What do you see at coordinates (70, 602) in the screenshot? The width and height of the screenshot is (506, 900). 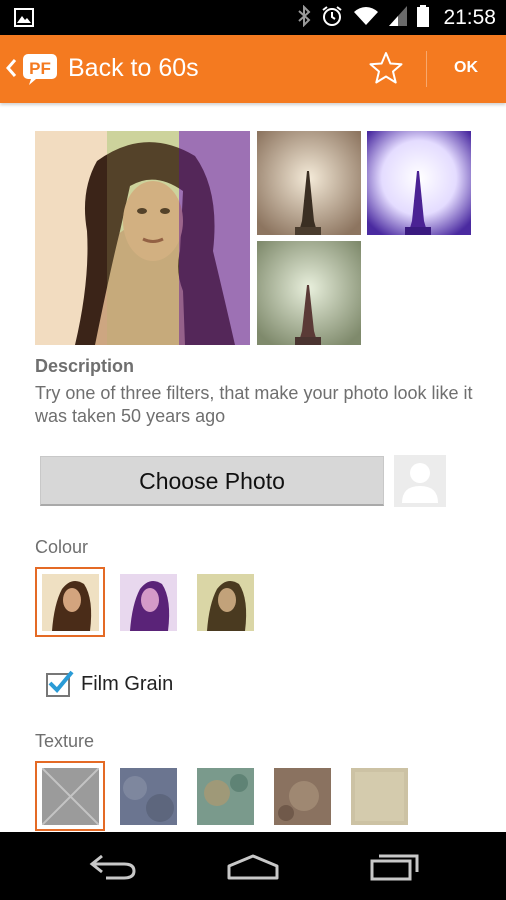 I see `colour-option-warm` at bounding box center [70, 602].